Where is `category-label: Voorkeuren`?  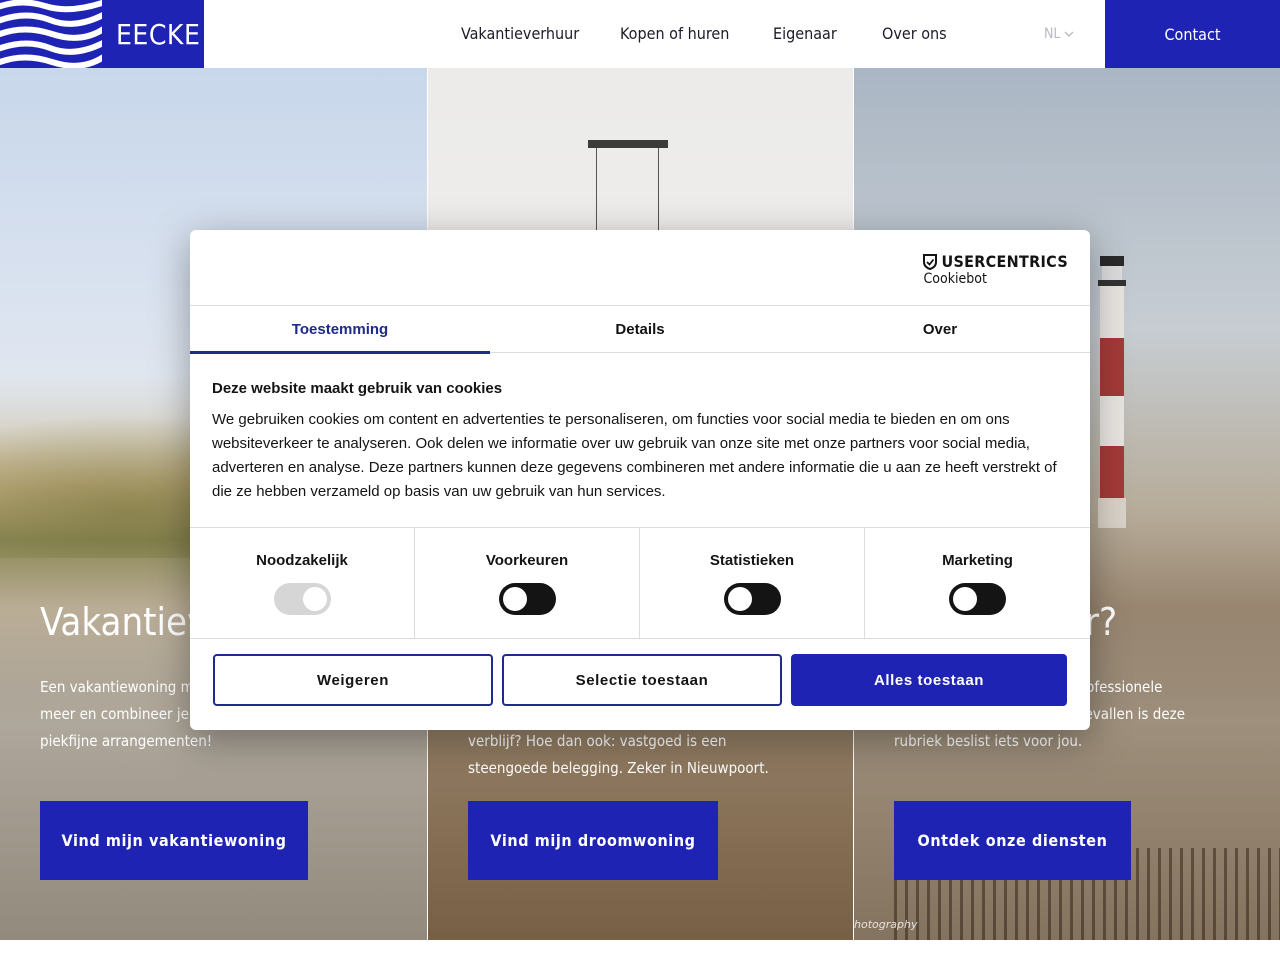
category-label: Voorkeuren is located at coordinates (527, 560).